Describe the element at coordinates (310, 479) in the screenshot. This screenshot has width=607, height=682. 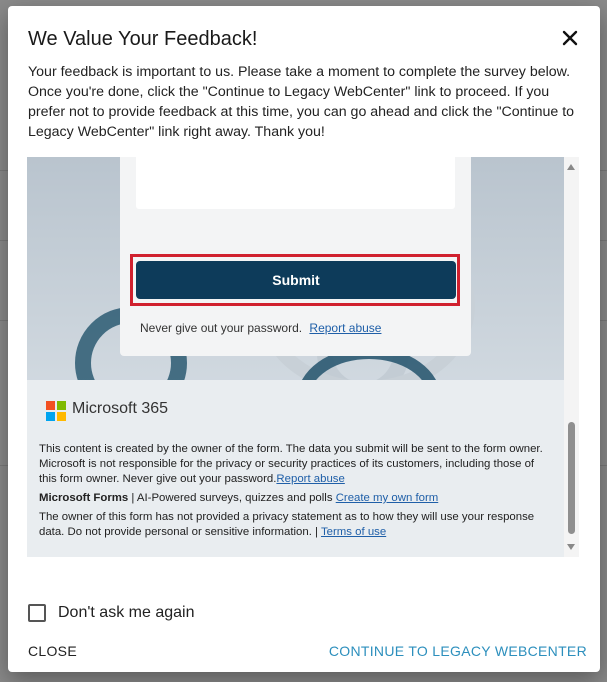
I see `footer-report-abuse-link: Report abuse` at that location.